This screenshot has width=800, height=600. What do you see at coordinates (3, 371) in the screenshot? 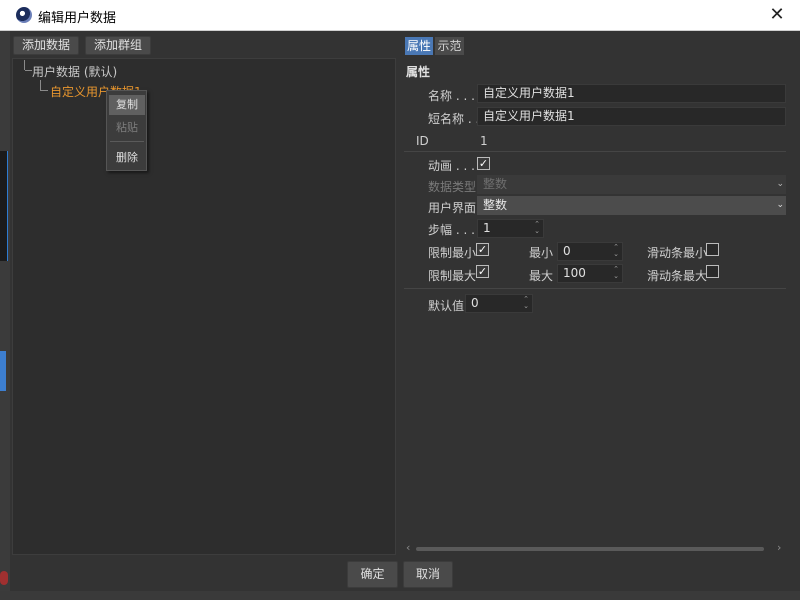
I see `background-blue-element` at bounding box center [3, 371].